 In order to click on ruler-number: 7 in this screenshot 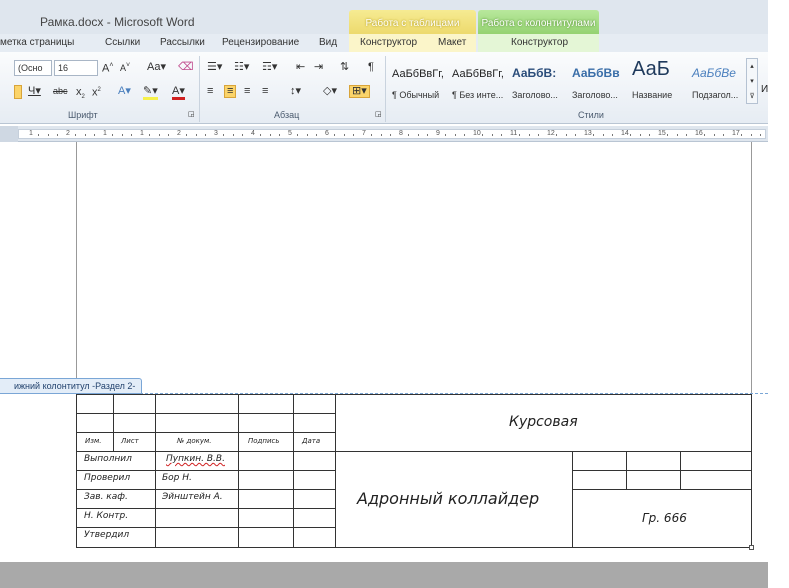, I will do `click(364, 133)`.